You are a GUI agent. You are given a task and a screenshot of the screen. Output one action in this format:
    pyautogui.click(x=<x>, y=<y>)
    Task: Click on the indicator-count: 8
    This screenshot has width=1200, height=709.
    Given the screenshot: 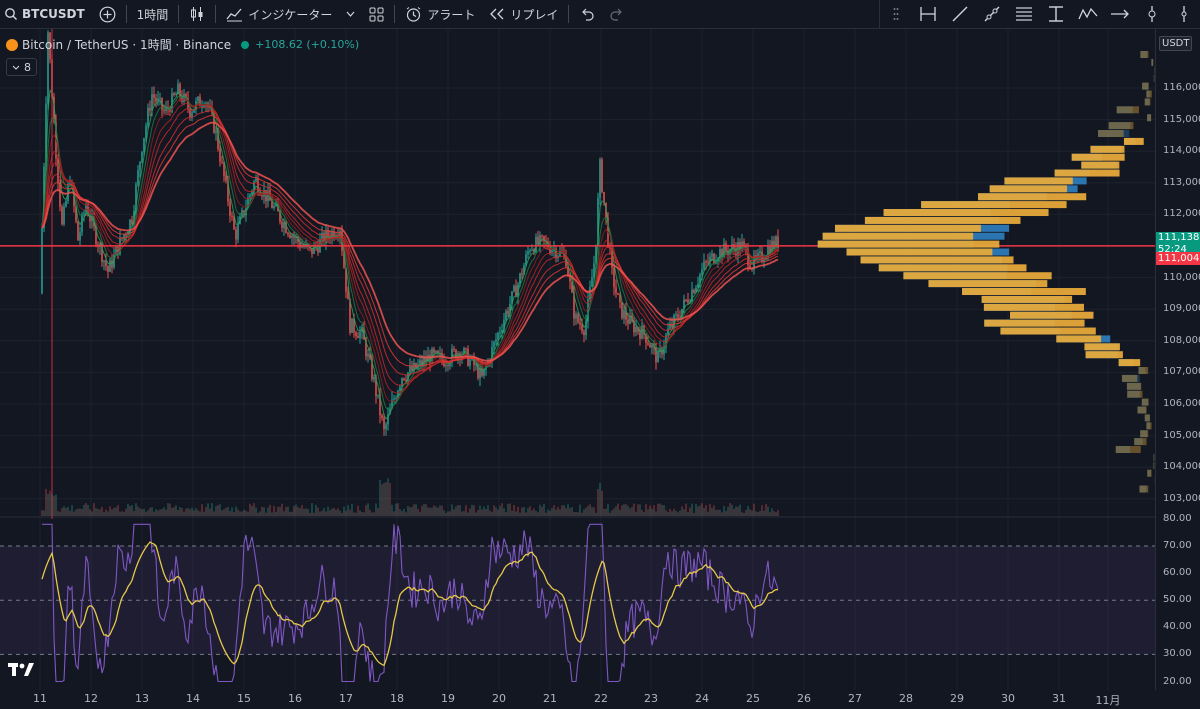 What is the action you would take?
    pyautogui.click(x=27, y=67)
    